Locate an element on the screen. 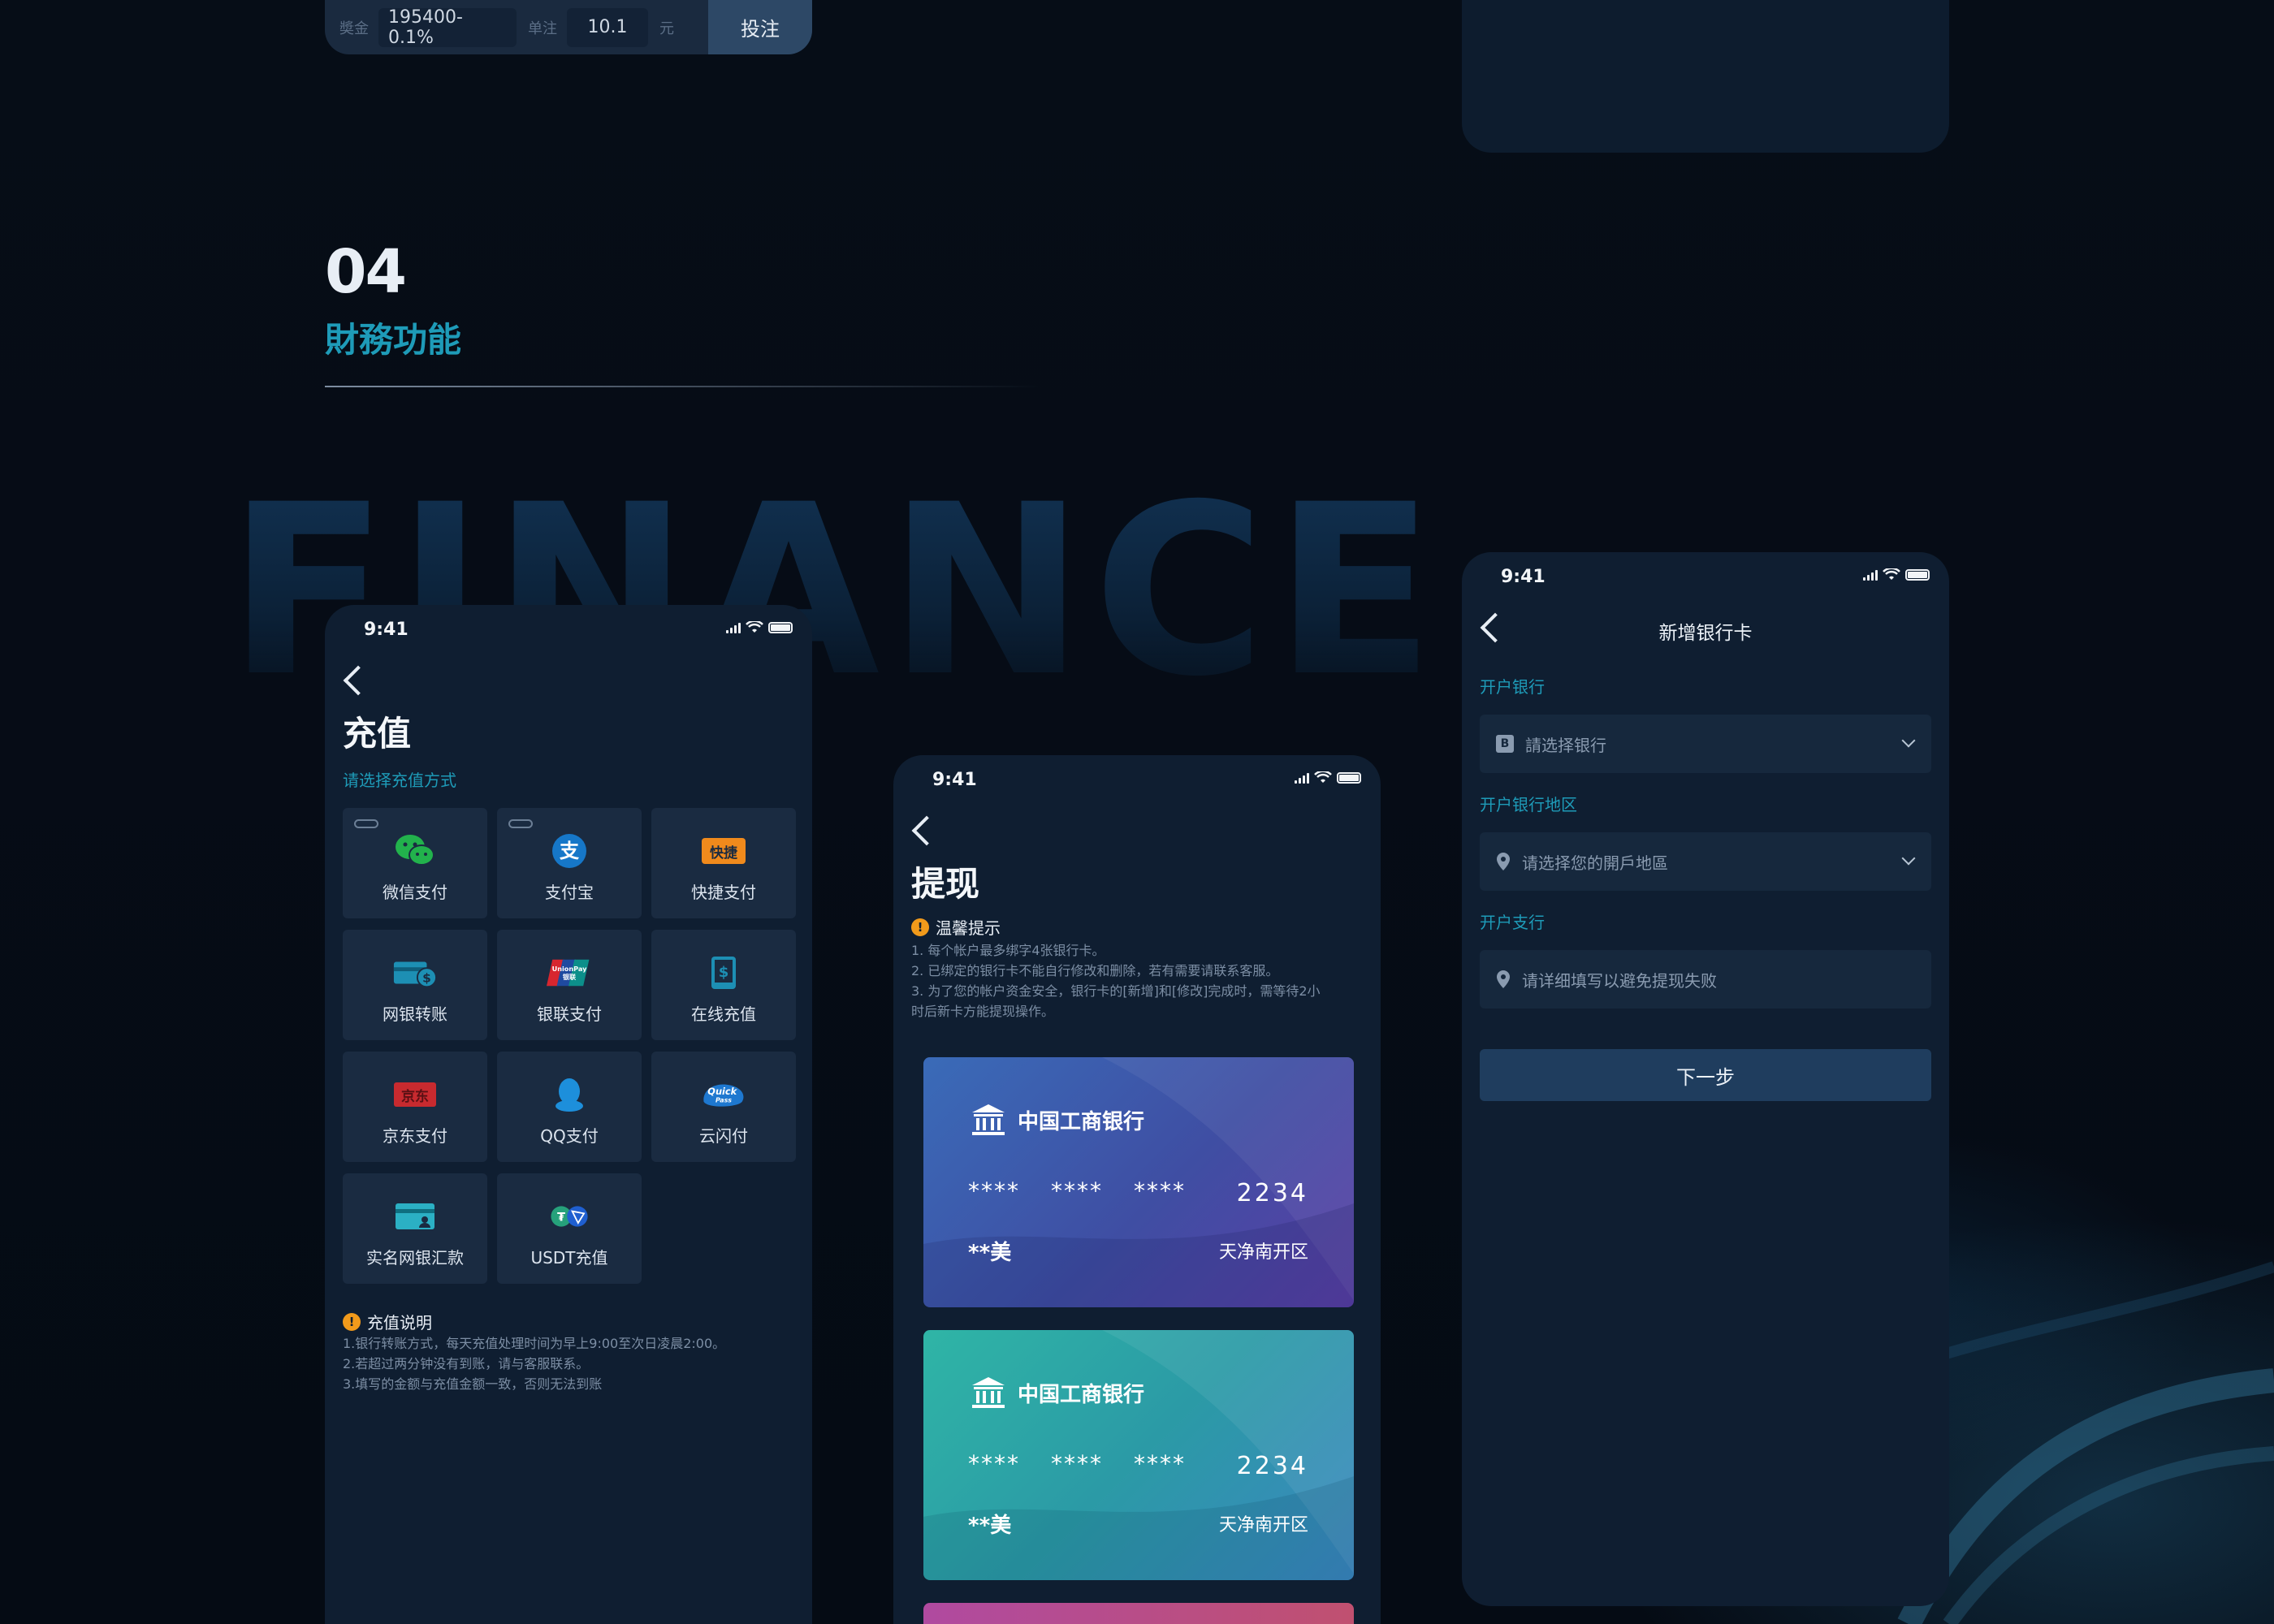  bank-letter-icon: B is located at coordinates (1505, 744).